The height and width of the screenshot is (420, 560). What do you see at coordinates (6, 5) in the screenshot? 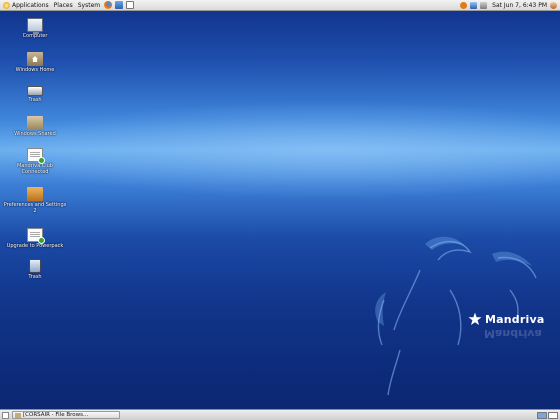
I see `mandriva-star-icon` at bounding box center [6, 5].